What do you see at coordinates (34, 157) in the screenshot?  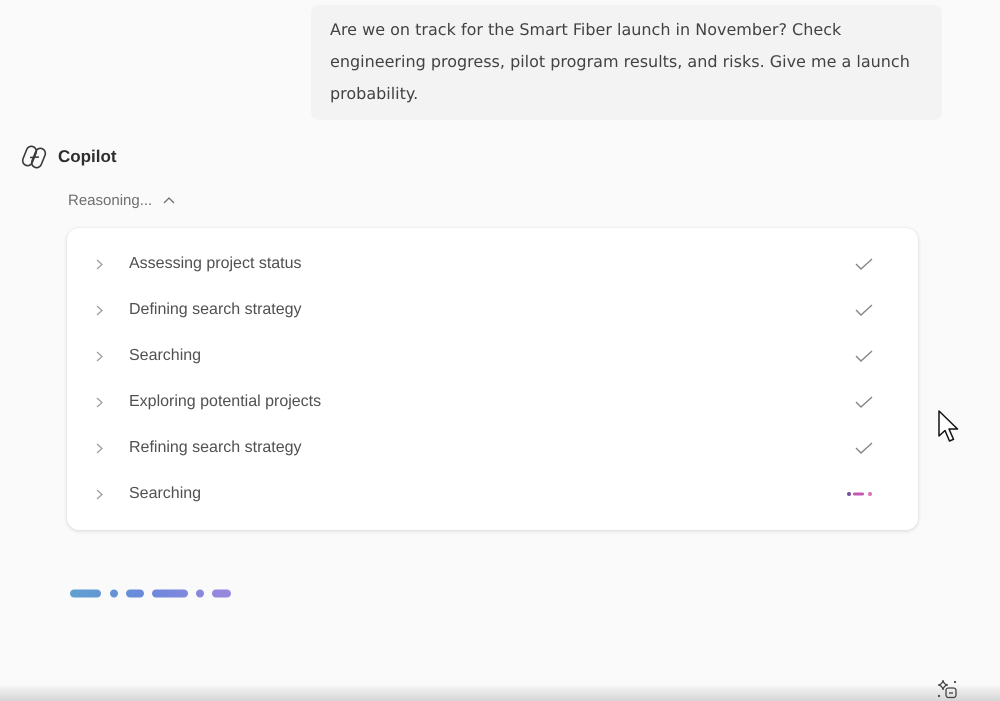 I see `logo-icon` at bounding box center [34, 157].